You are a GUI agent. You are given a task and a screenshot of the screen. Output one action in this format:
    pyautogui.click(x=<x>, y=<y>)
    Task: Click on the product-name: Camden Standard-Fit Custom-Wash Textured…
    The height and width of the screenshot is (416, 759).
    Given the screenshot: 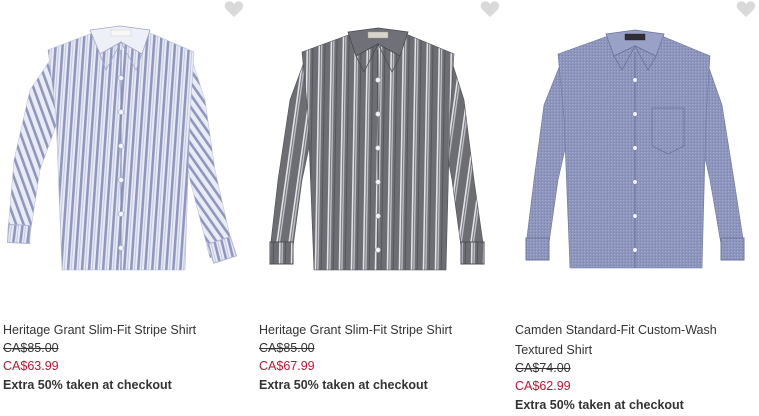 What is the action you would take?
    pyautogui.click(x=633, y=340)
    